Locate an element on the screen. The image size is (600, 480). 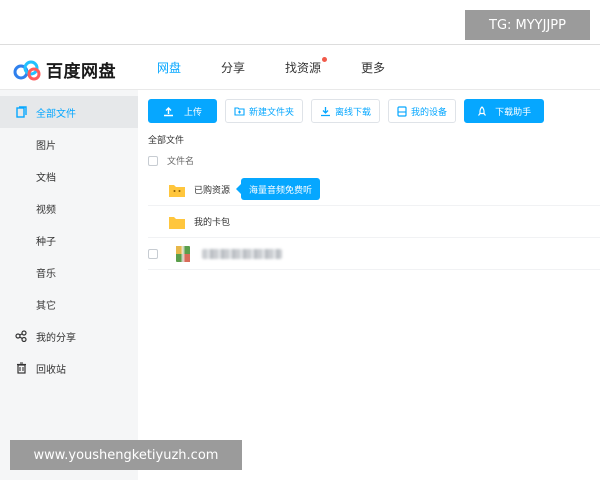
sidebar-item-label: 回收站 is located at coordinates (51, 370).